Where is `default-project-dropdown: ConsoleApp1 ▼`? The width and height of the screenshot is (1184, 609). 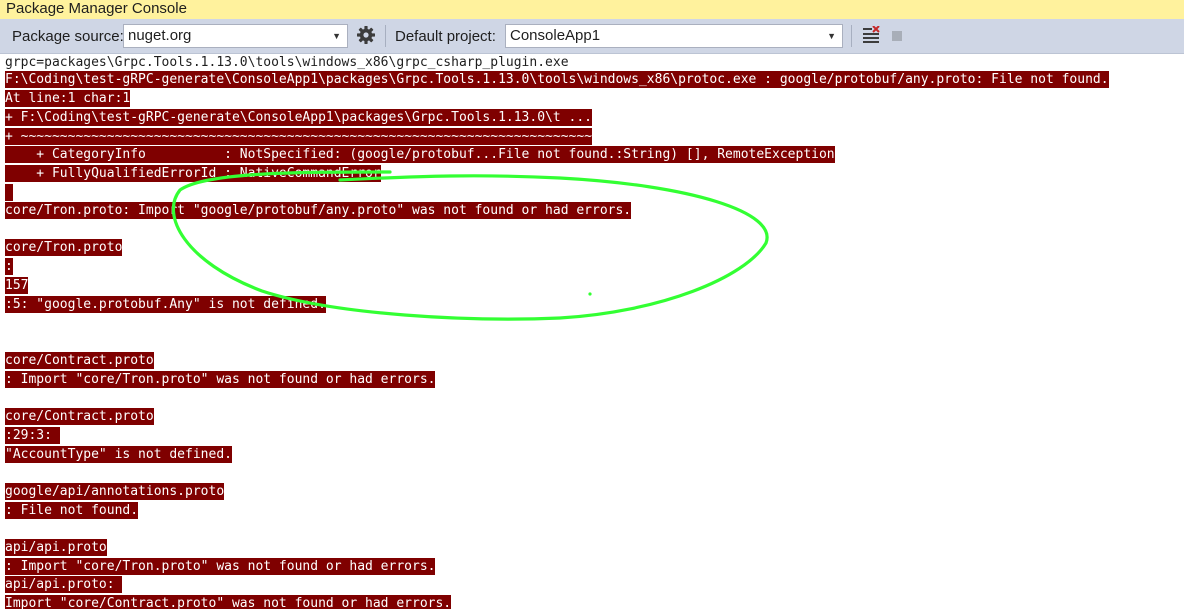 default-project-dropdown: ConsoleApp1 ▼ is located at coordinates (674, 36).